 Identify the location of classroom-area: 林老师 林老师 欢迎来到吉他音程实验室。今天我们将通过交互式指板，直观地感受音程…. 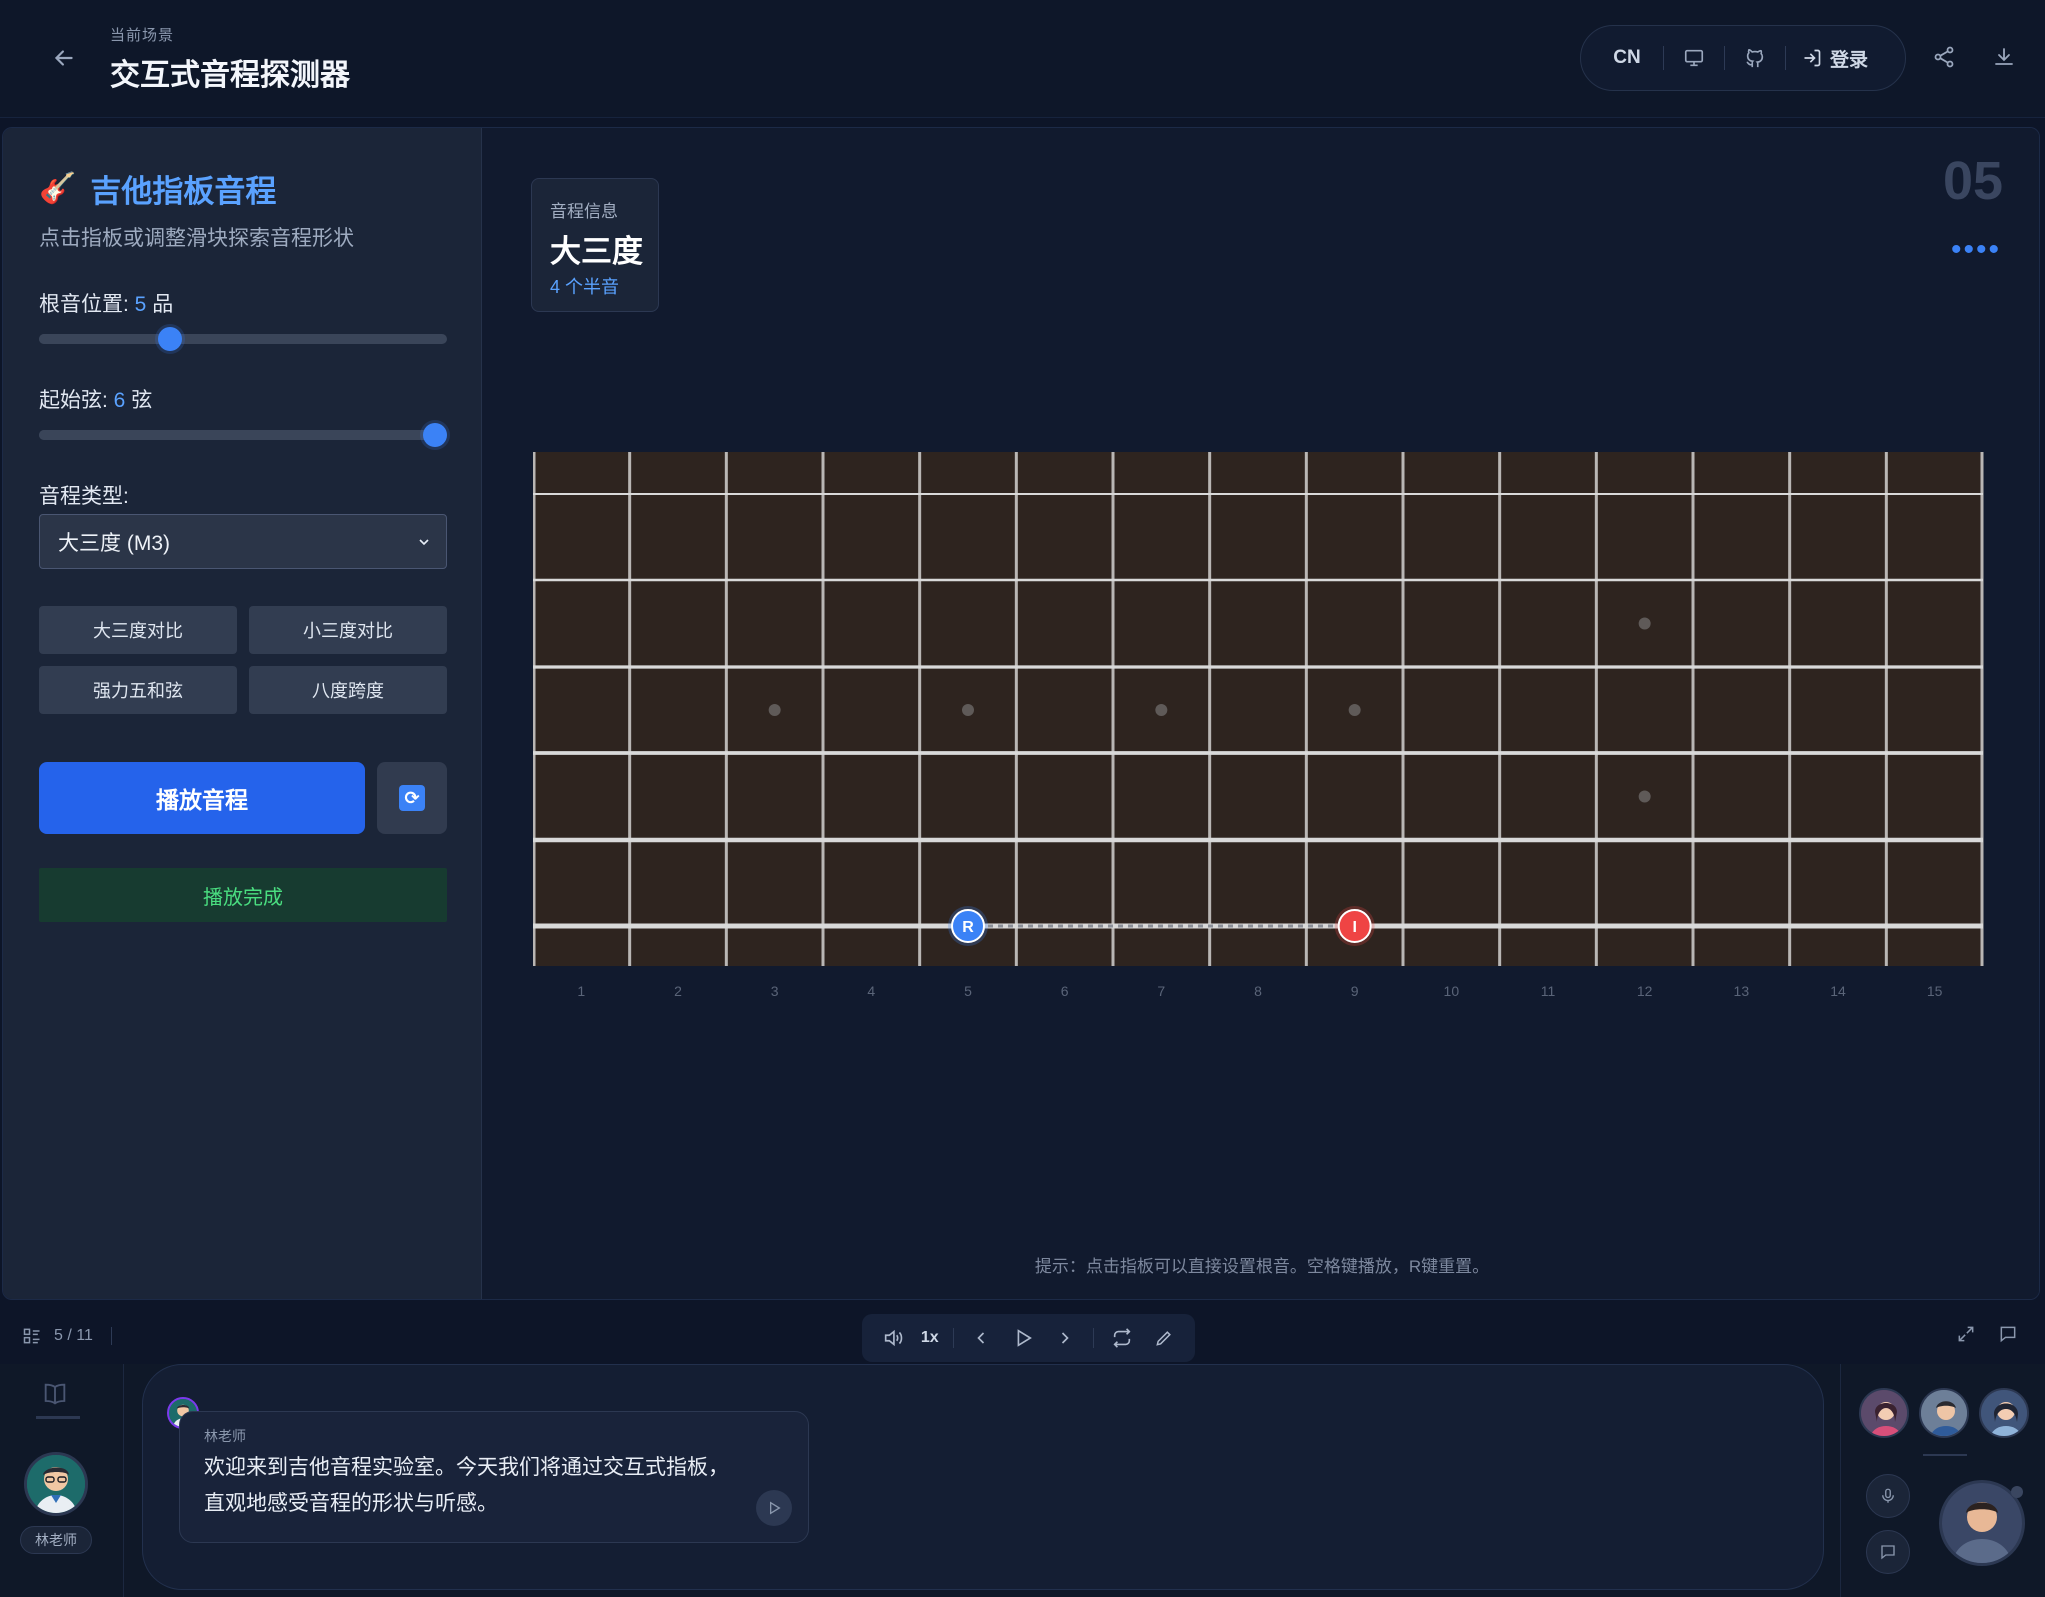
(1022, 1480).